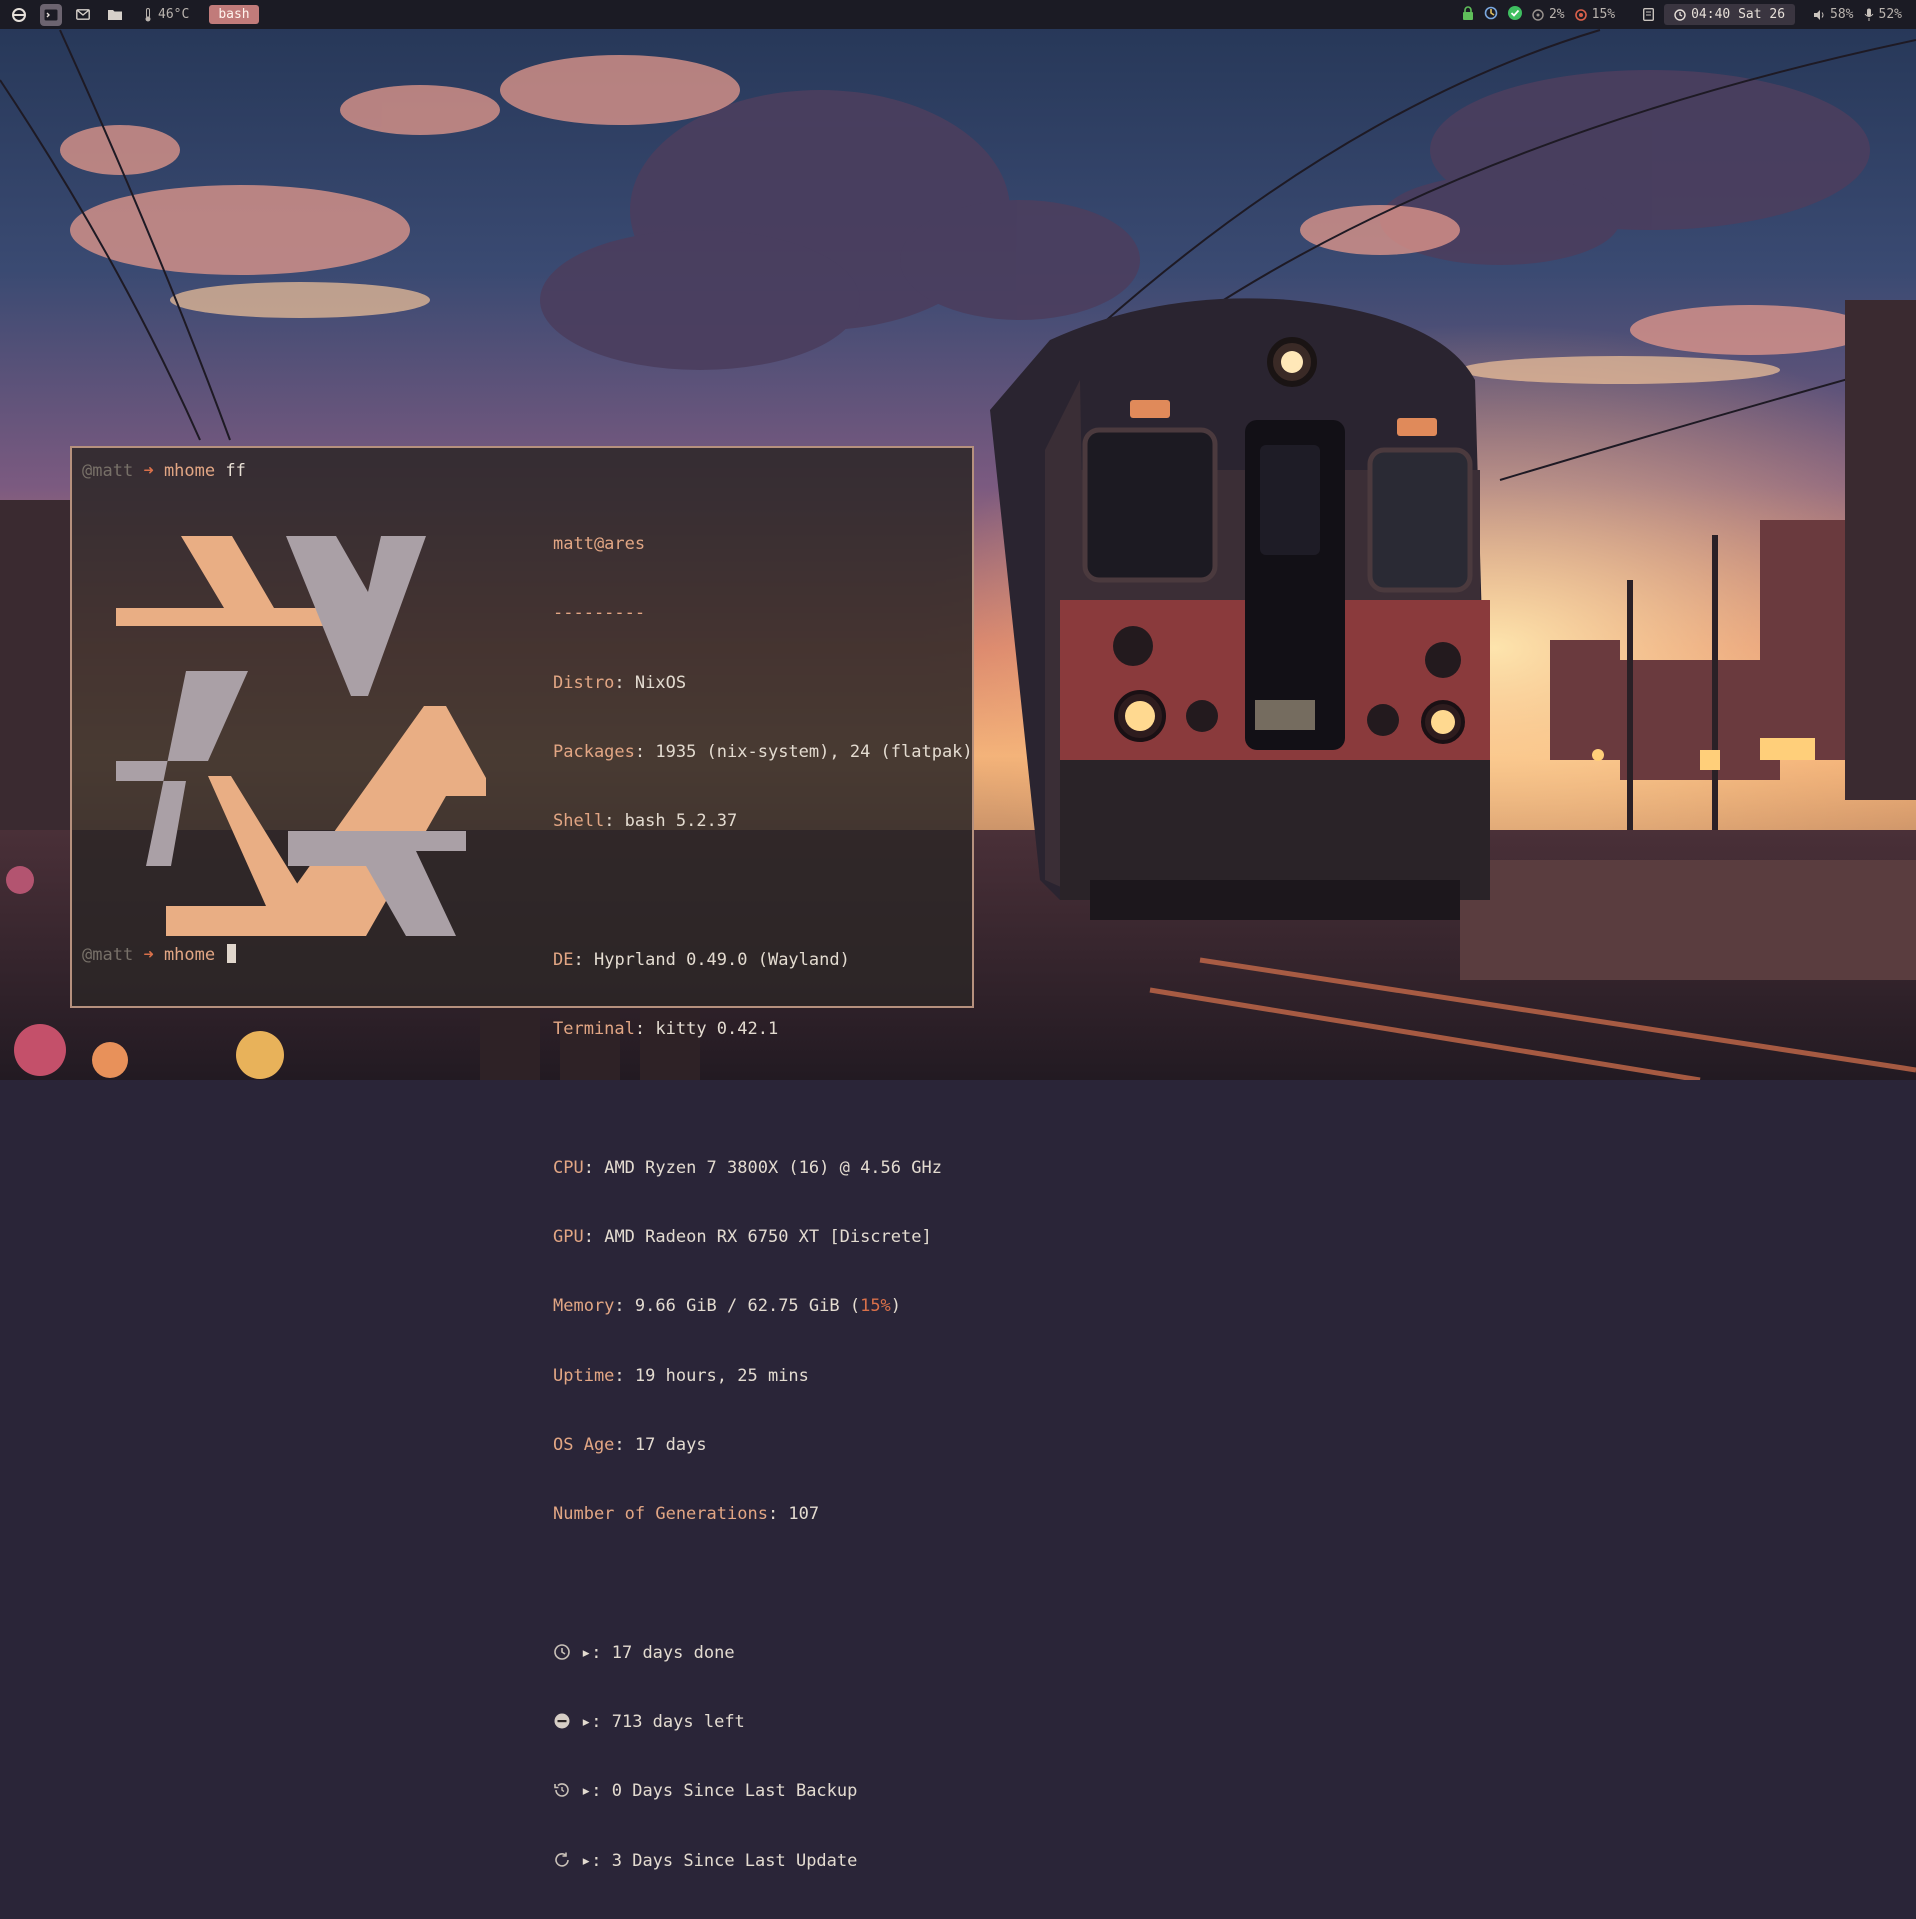  I want to click on history-icon, so click(561, 1790).